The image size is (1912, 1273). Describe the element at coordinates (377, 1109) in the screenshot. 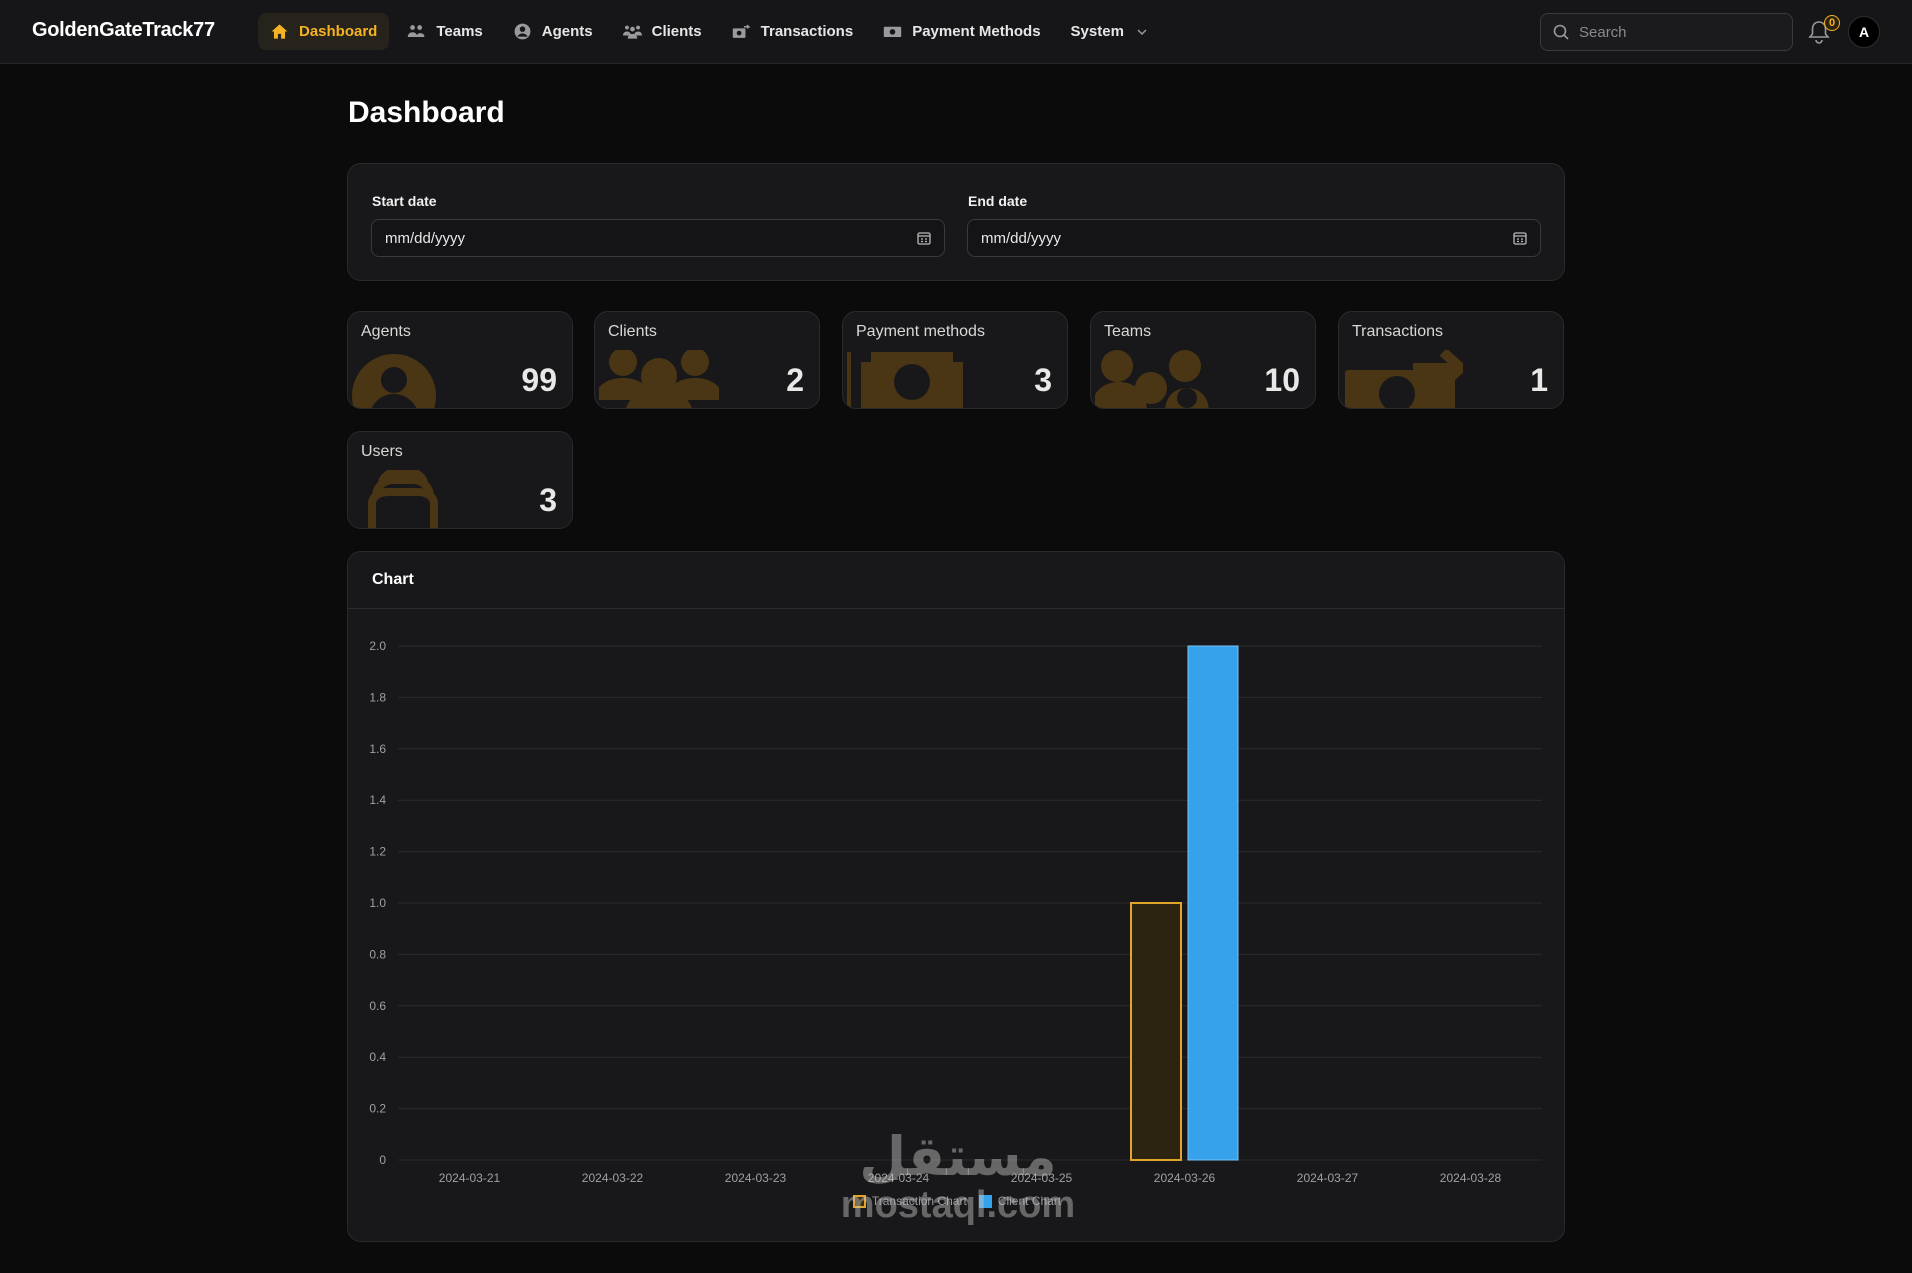

I see `y-tick-label: 0.2` at that location.